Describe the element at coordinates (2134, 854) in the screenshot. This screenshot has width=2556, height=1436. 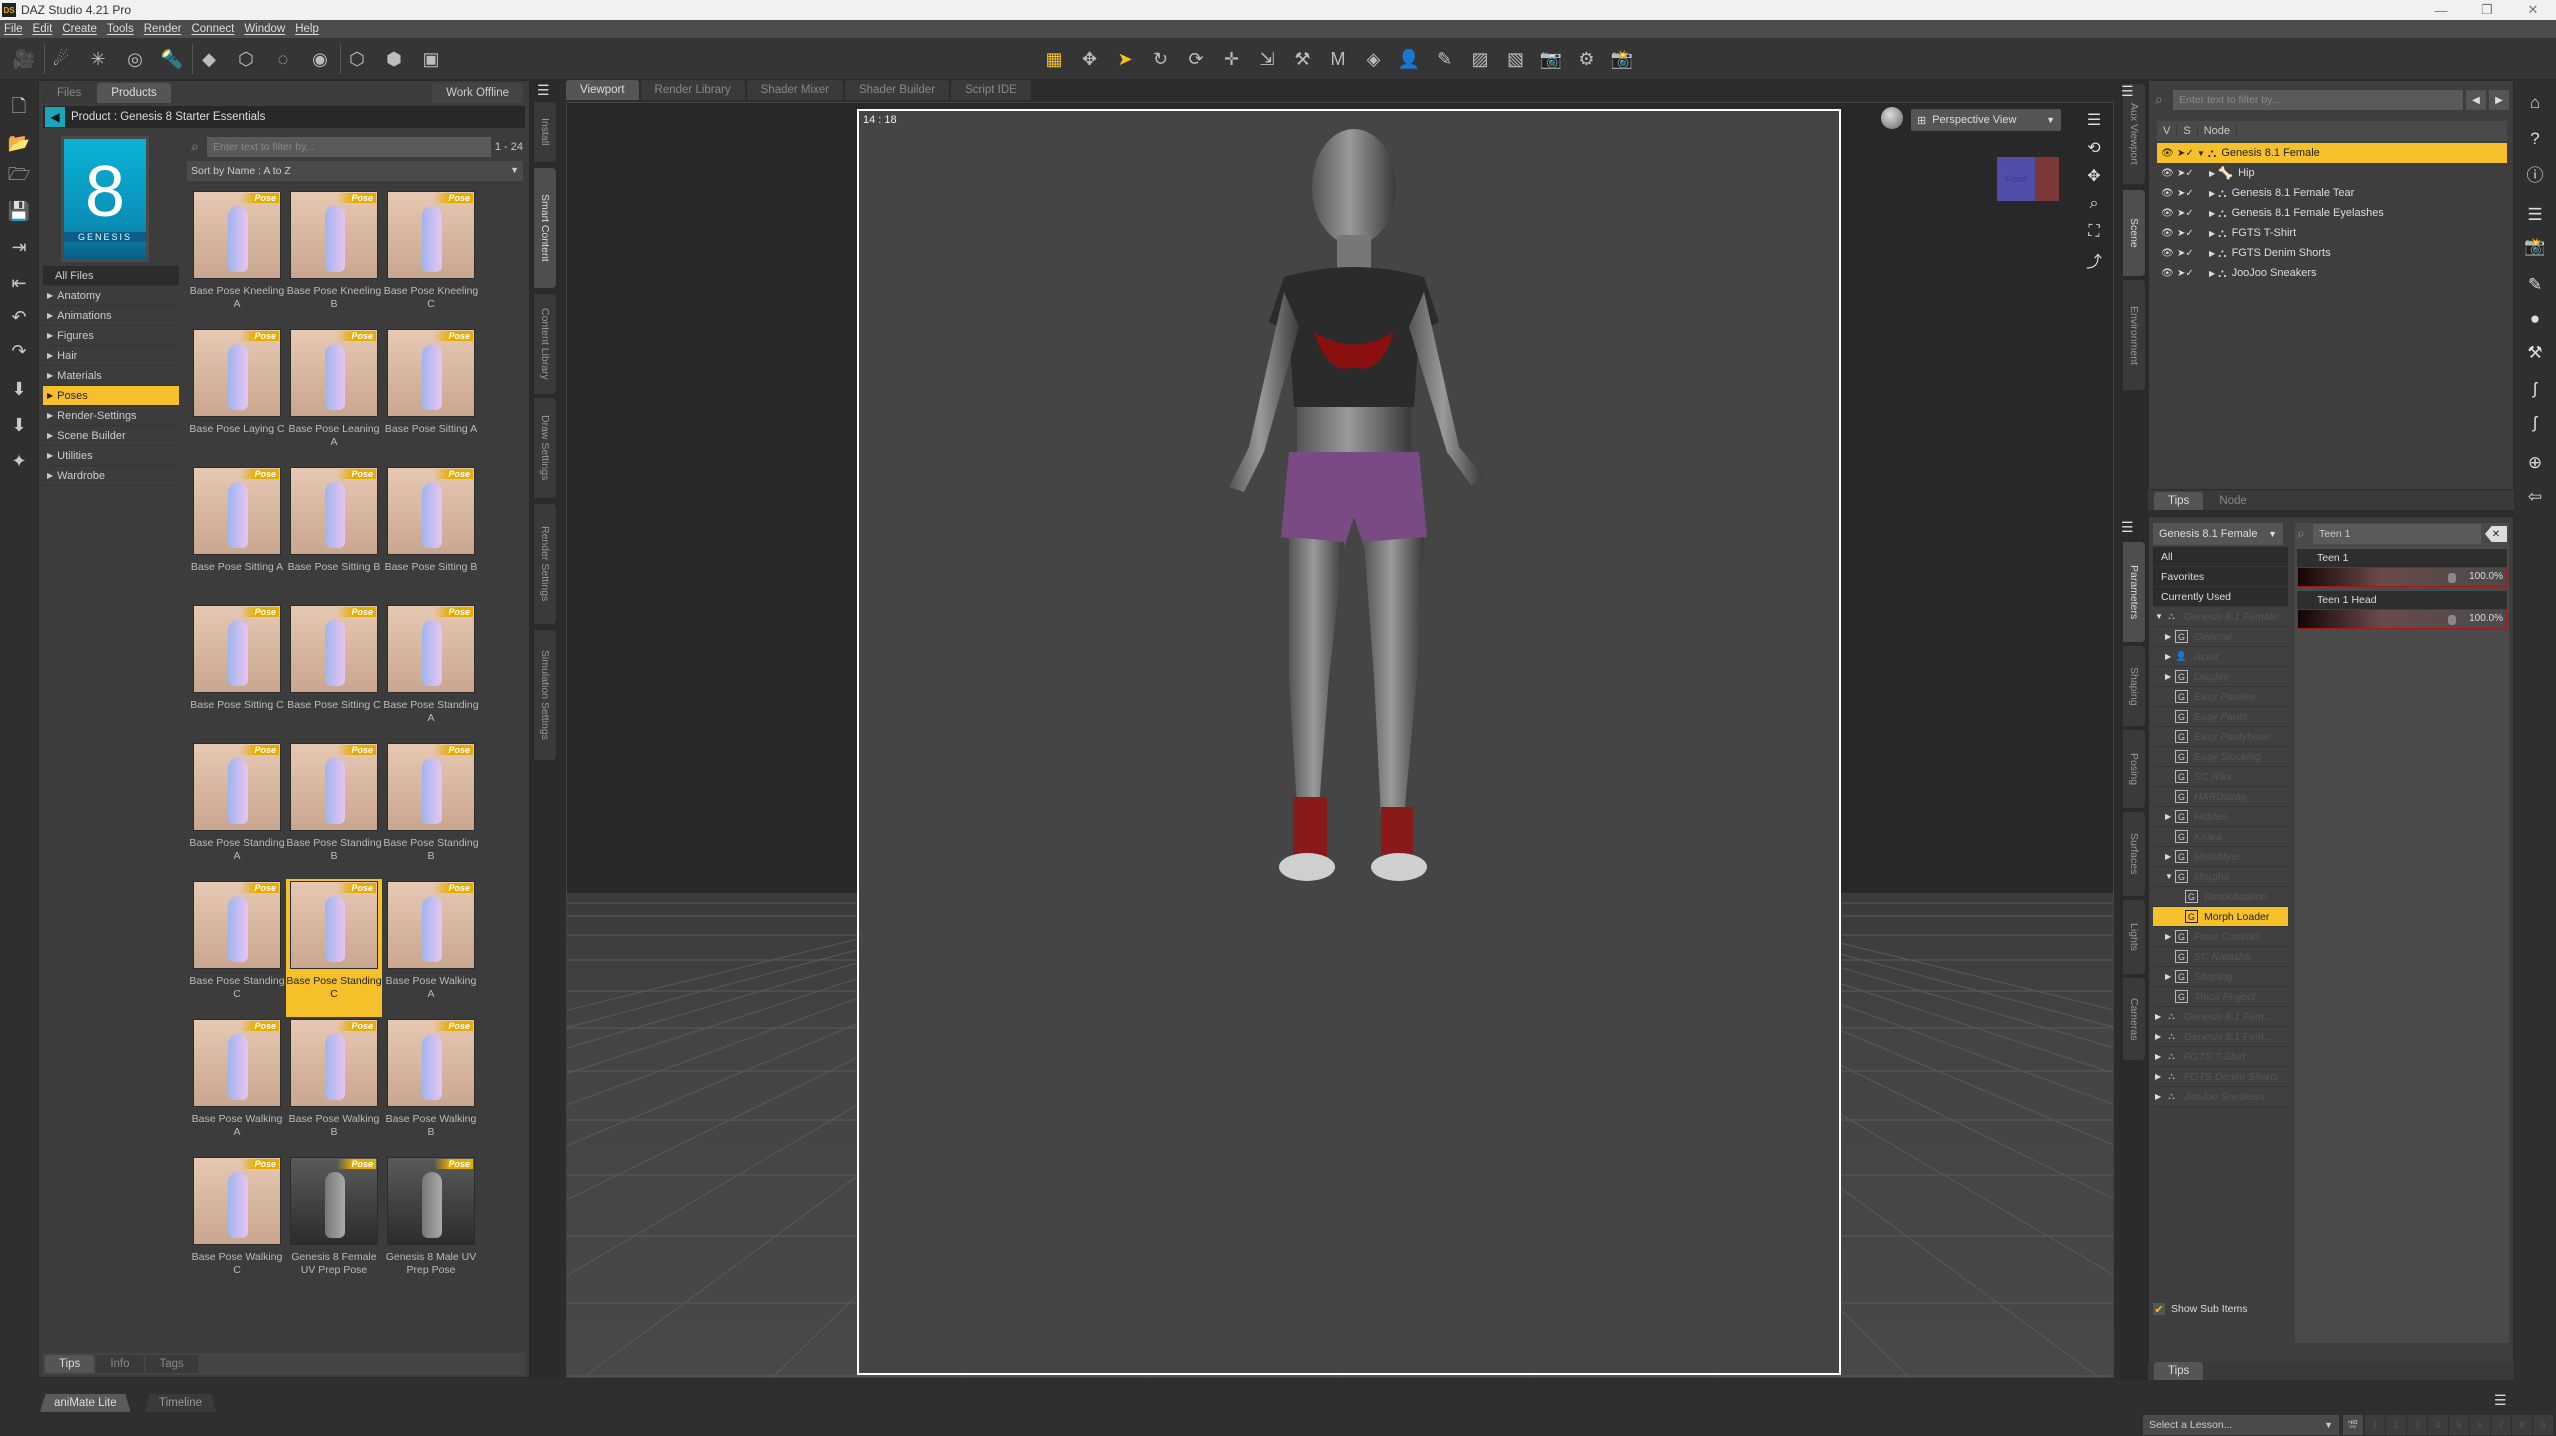
I see `side-tab-surfaces: Surfaces` at that location.